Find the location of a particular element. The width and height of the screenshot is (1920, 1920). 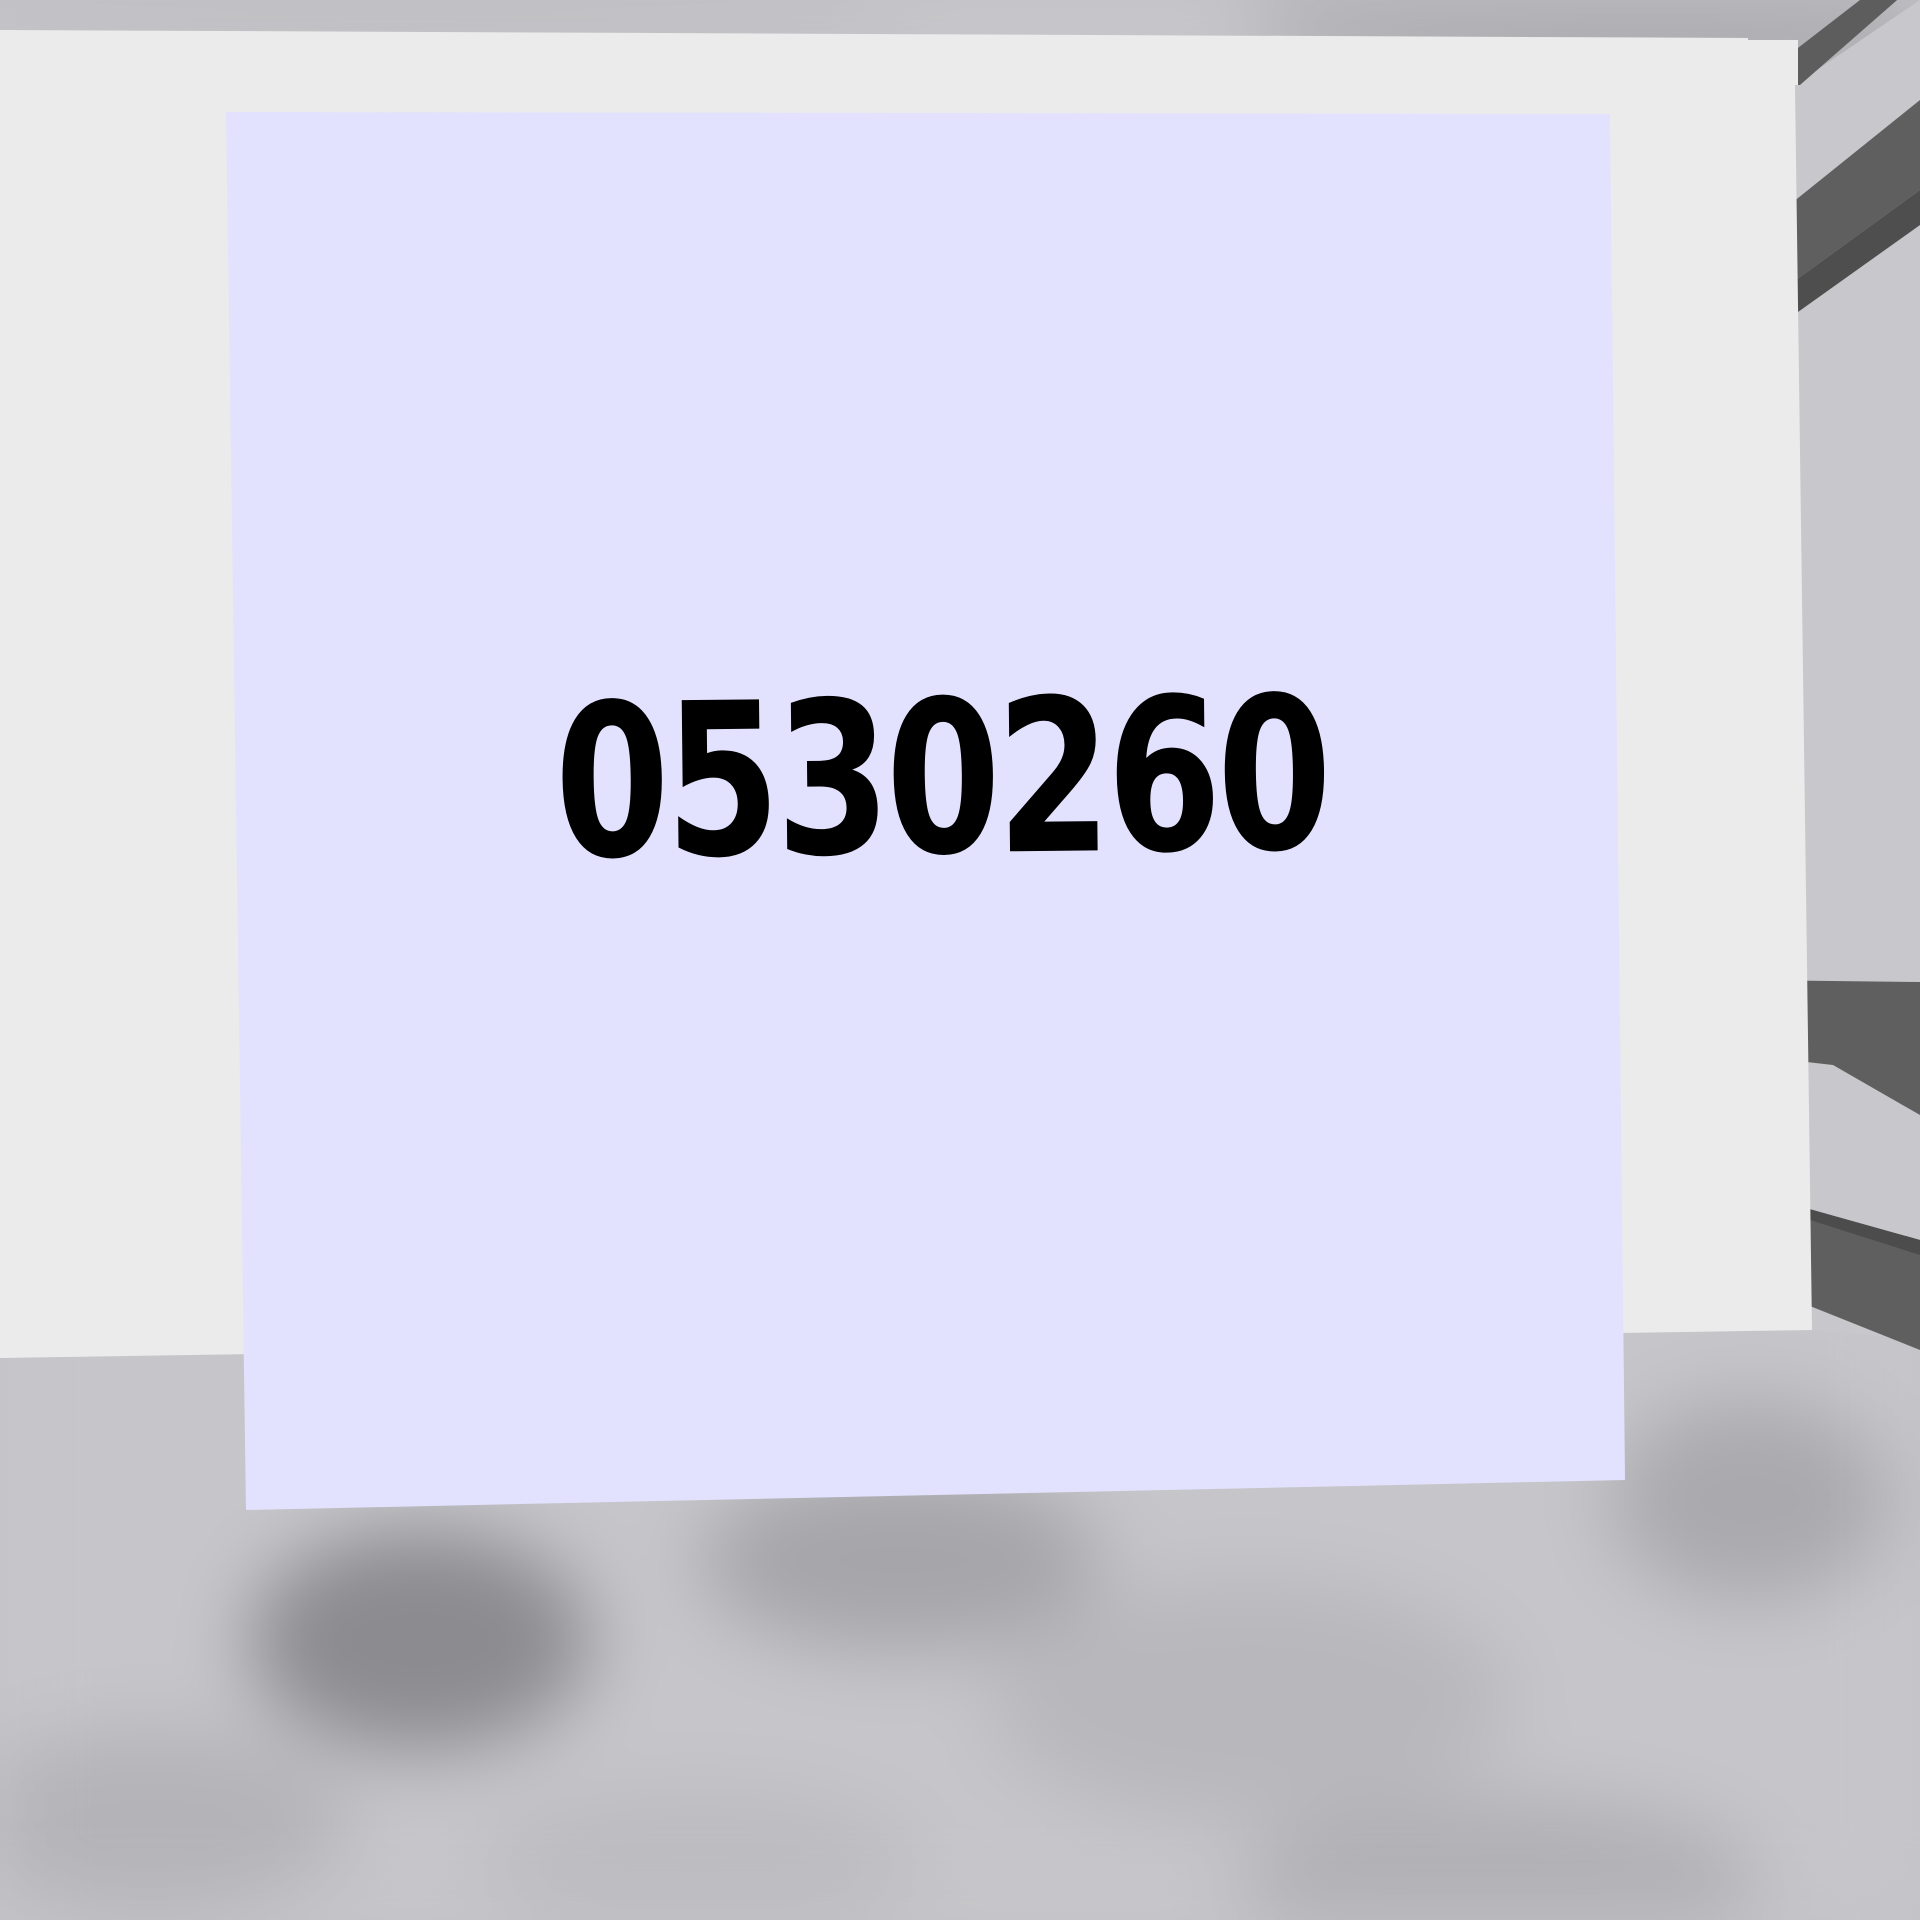

note-code-text: 0530260 is located at coordinates (941, 778).